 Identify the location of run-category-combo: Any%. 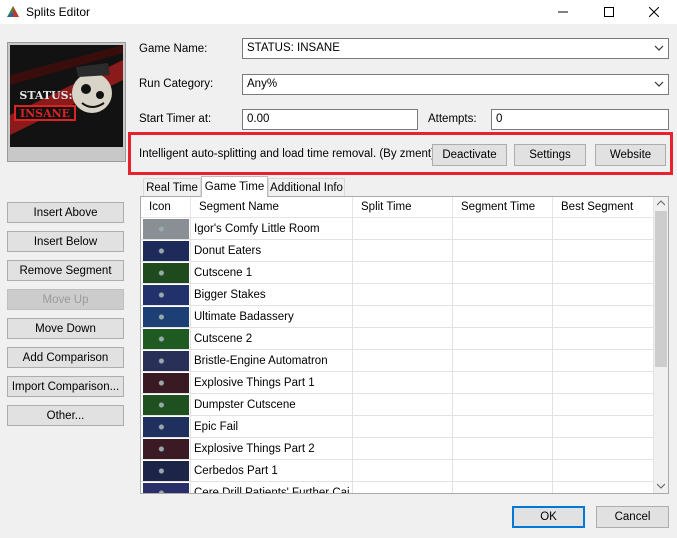
(455, 84).